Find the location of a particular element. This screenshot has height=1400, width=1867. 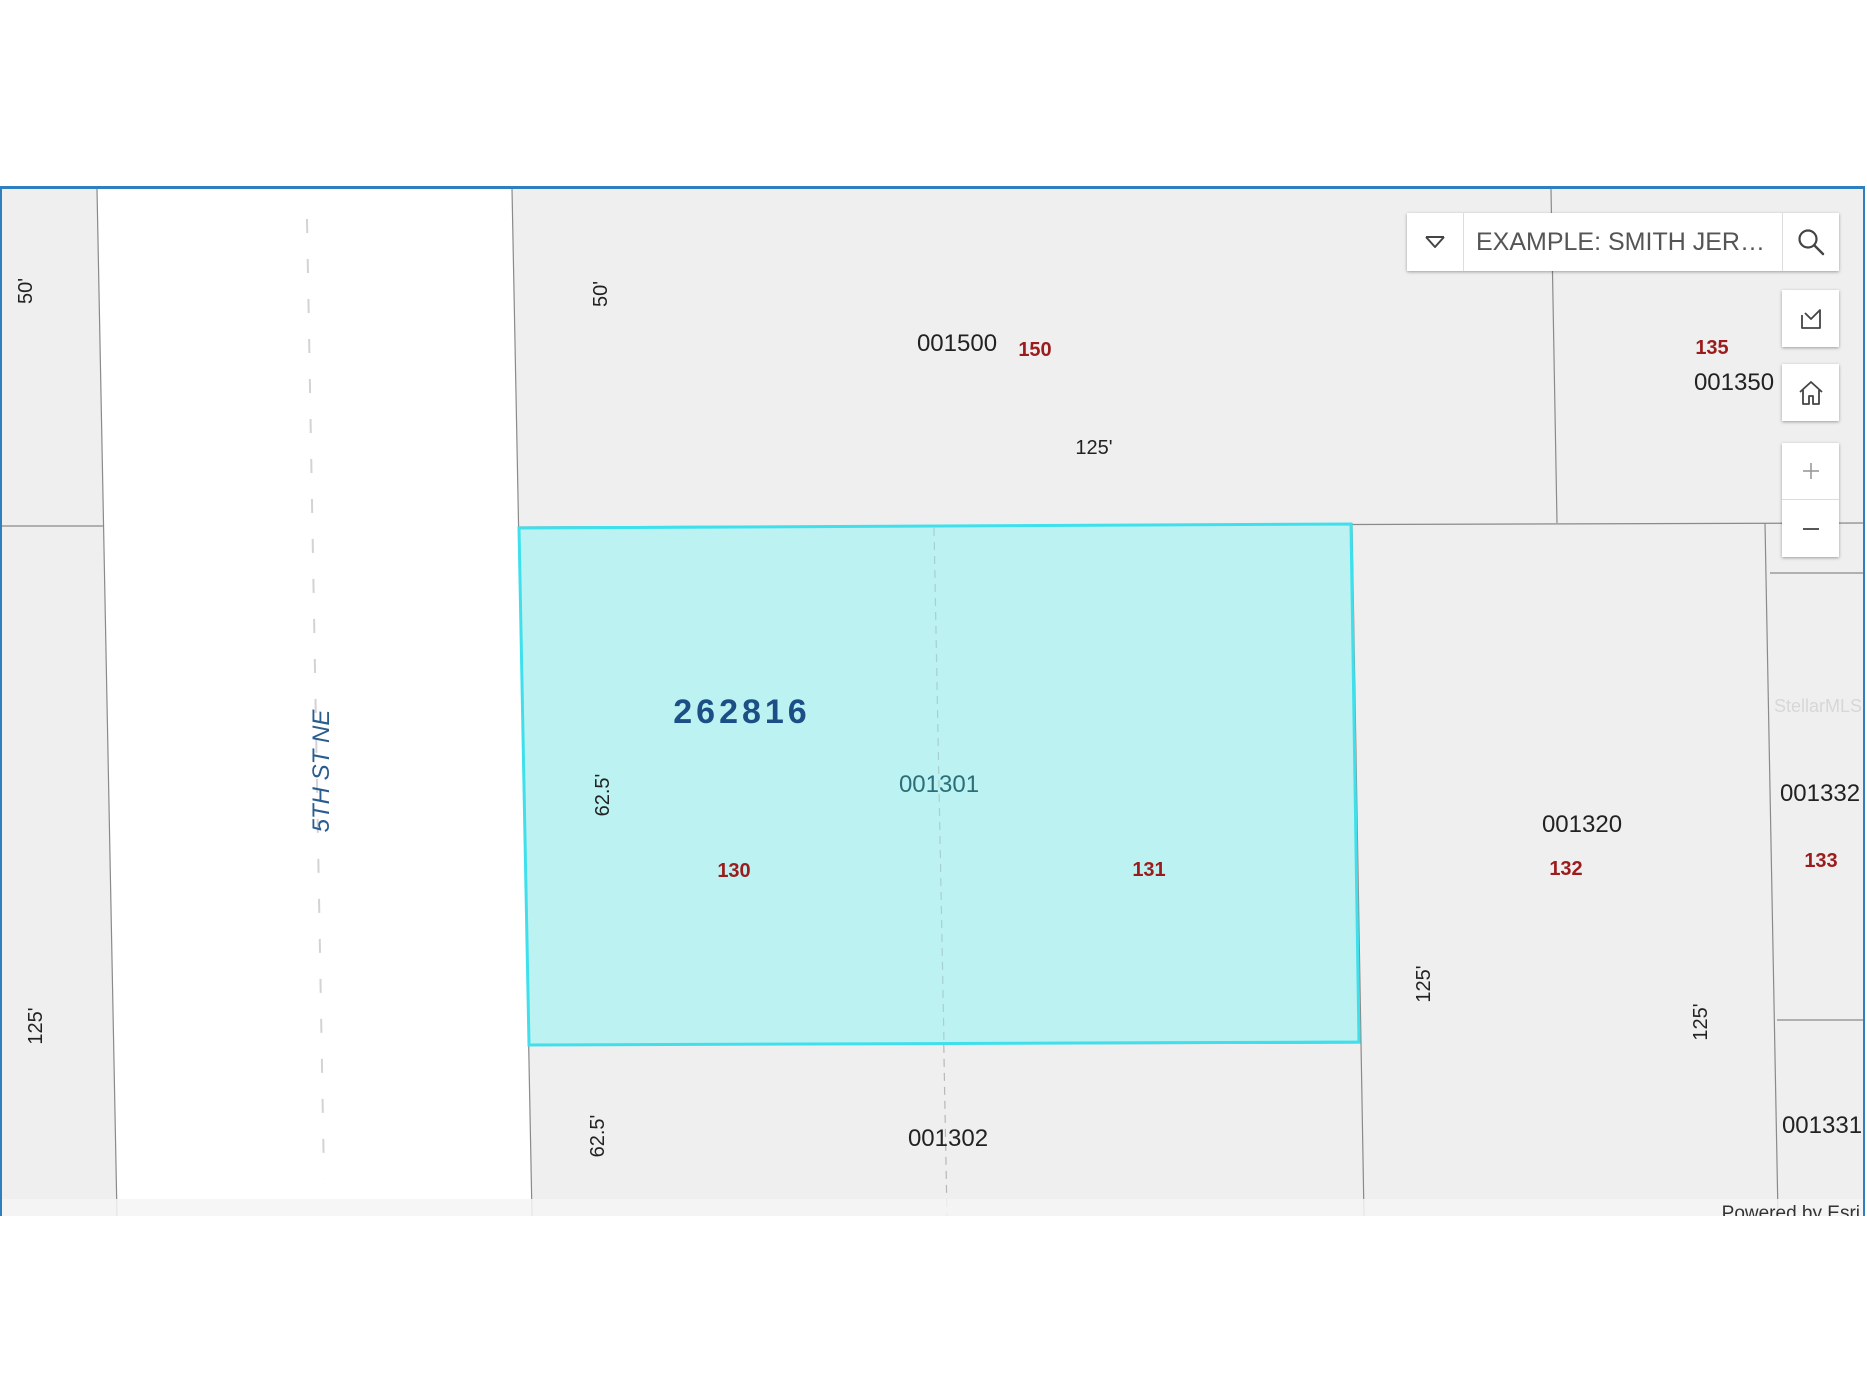

street-label: 5TH ST NE is located at coordinates (321, 771).